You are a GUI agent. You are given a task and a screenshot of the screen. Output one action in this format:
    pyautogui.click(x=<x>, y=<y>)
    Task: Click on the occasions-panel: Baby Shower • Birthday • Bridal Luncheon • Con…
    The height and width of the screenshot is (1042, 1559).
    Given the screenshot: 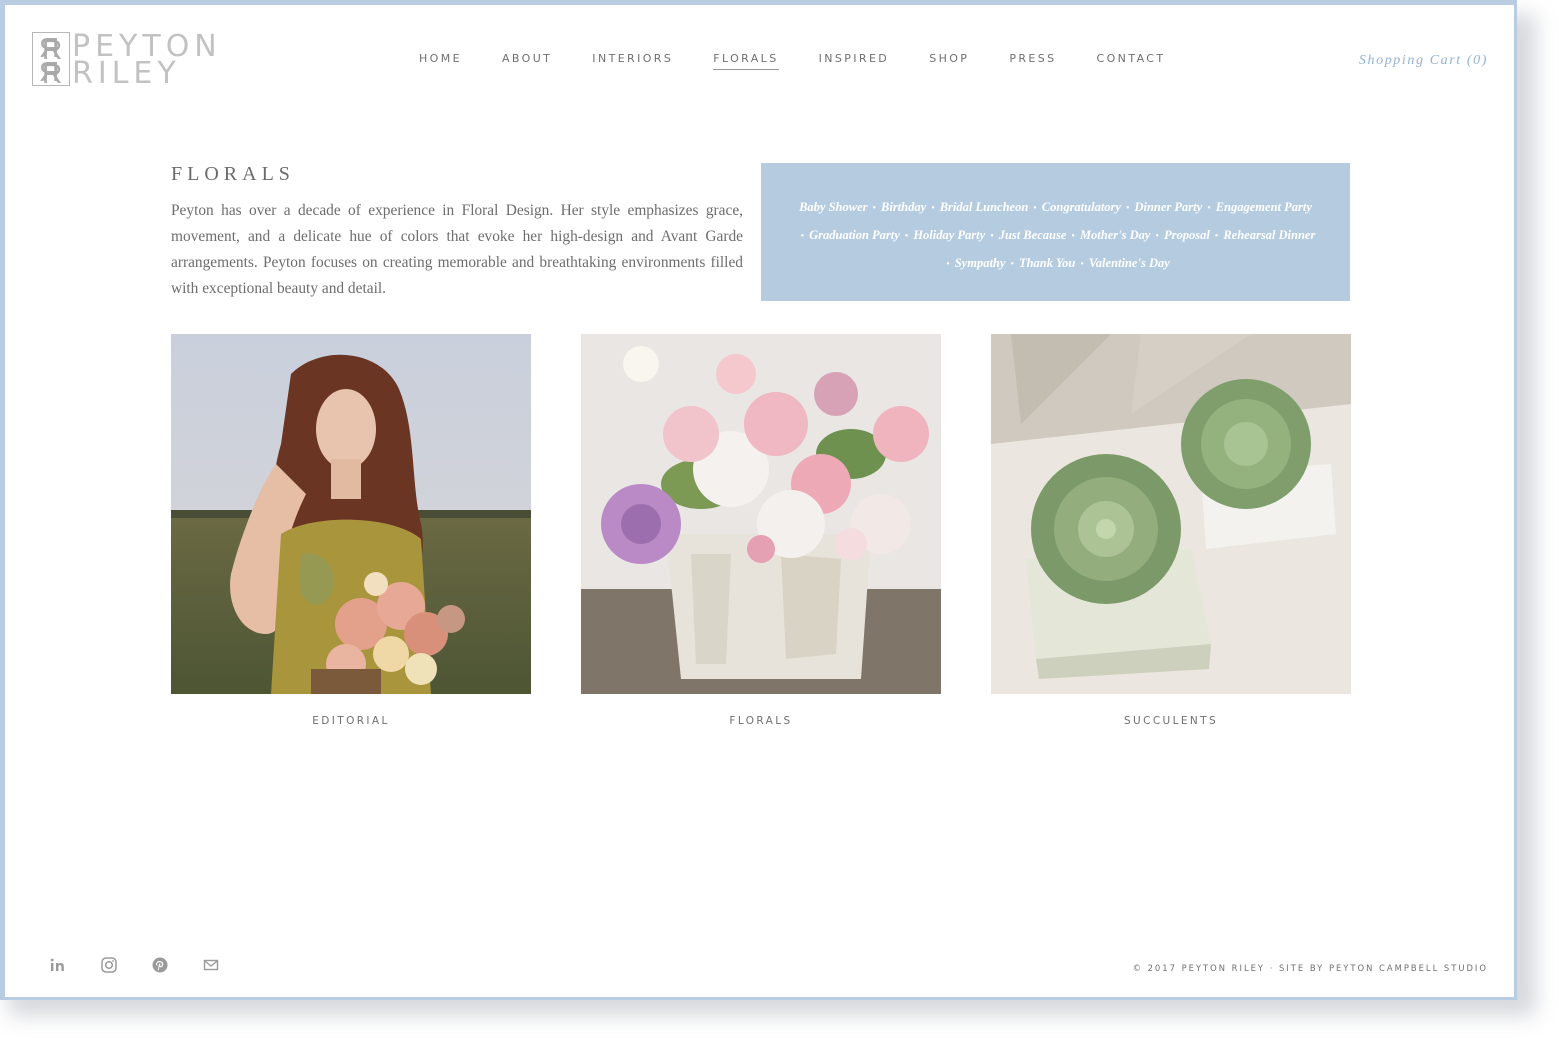 What is the action you would take?
    pyautogui.click(x=1055, y=232)
    